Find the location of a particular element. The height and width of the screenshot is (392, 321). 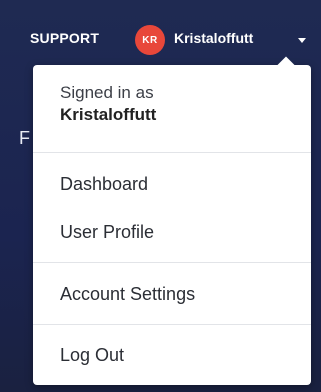

signed-in-label: Signed in as is located at coordinates (107, 92).